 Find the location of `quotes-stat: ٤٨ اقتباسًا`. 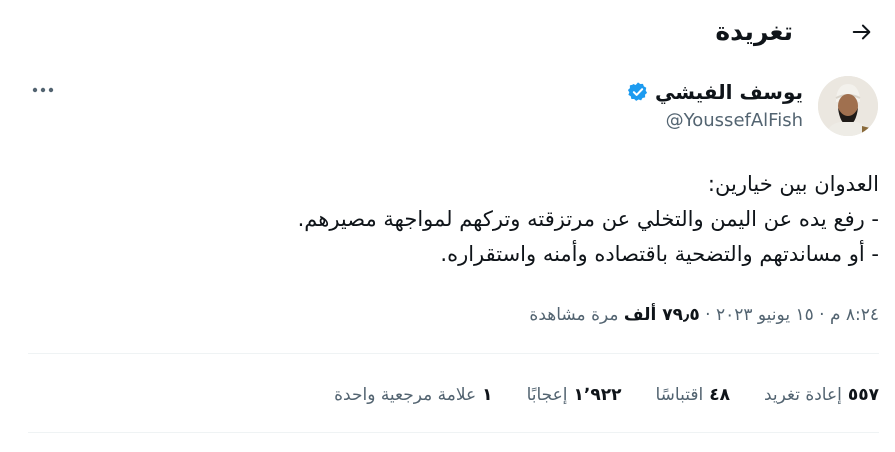

quotes-stat: ٤٨ اقتباسًا is located at coordinates (692, 395).